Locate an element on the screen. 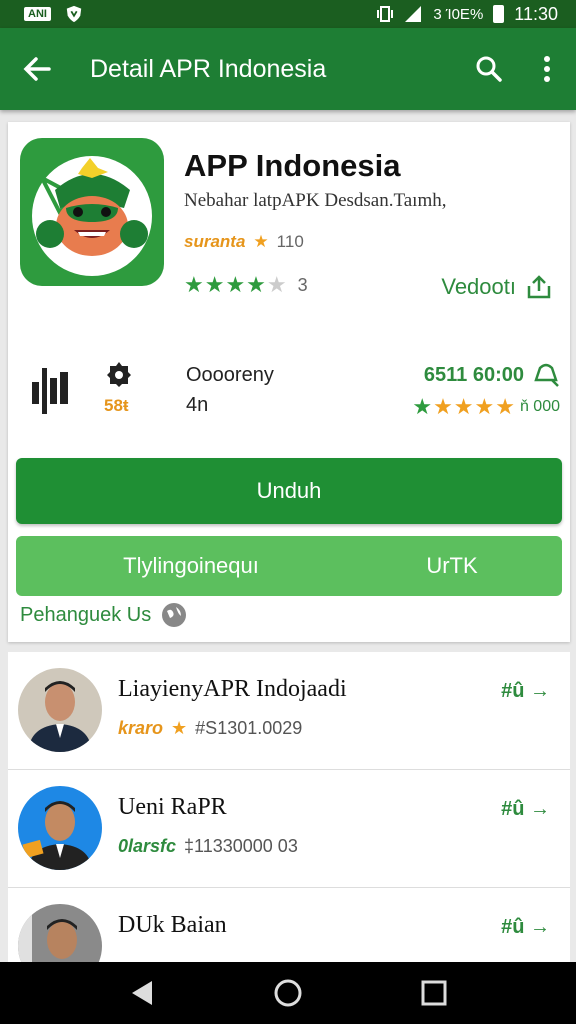  item-subtitle: 0larsfc ‡11330000 03 is located at coordinates (208, 846).